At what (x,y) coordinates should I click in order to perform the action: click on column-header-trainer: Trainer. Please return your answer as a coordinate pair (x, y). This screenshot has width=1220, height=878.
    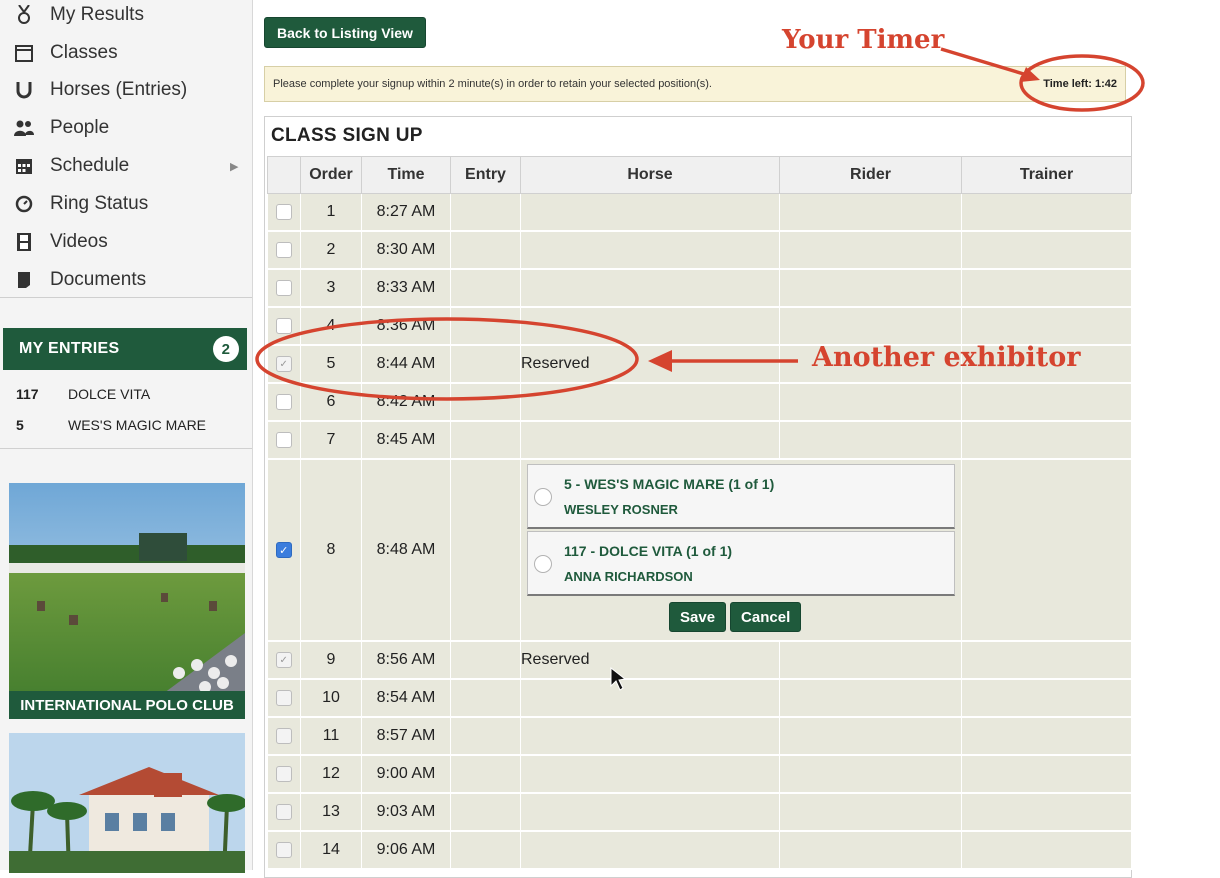
    Looking at the image, I should click on (1046, 175).